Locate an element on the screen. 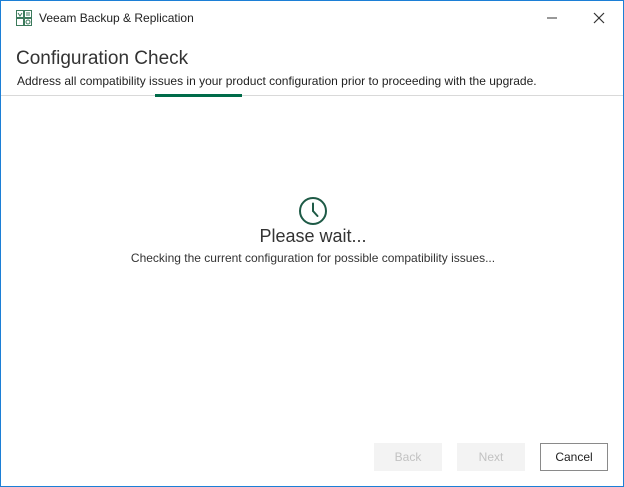  close-button is located at coordinates (599, 18).